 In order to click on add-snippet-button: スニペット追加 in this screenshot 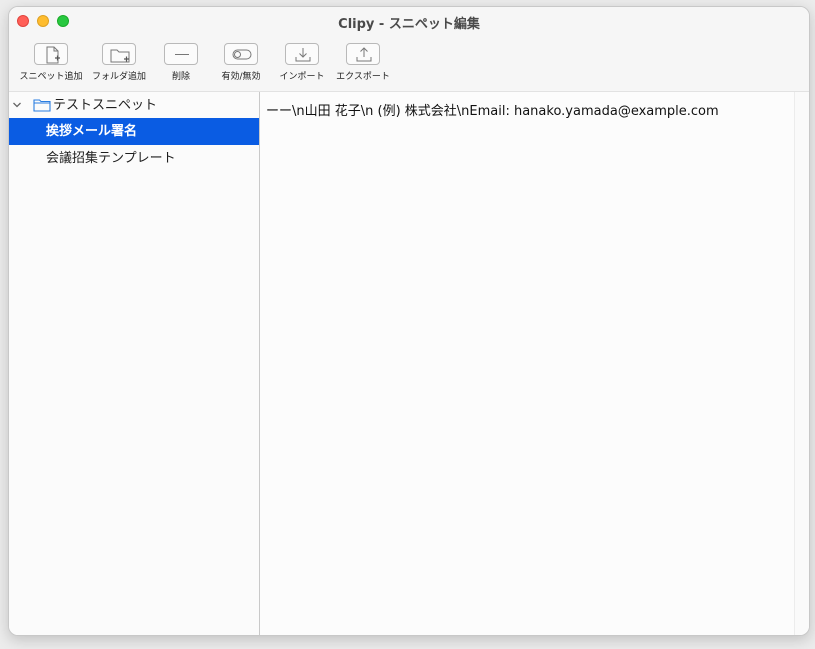, I will do `click(51, 62)`.